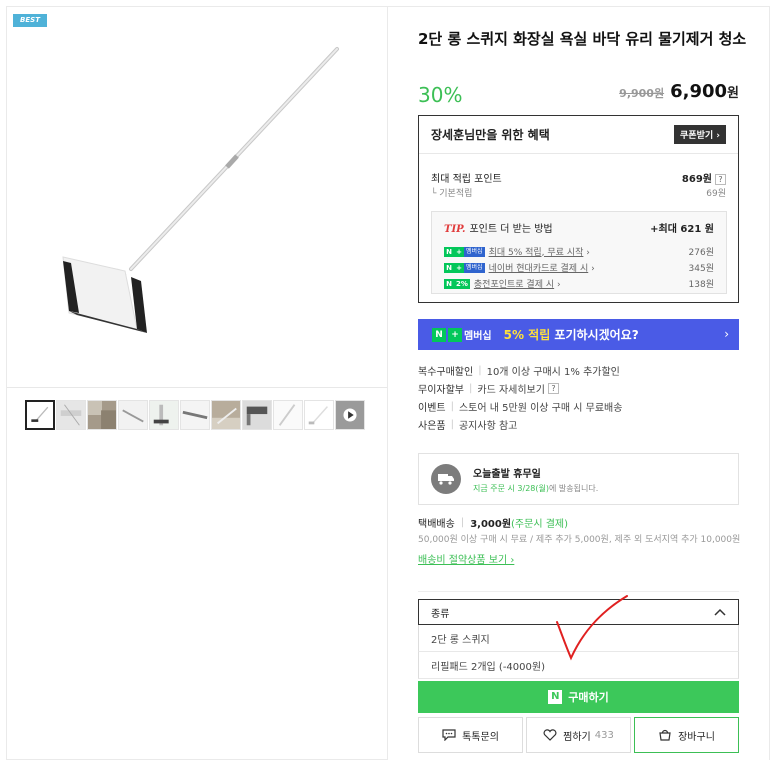 This screenshot has width=775, height=760. I want to click on heart-icon, so click(550, 735).